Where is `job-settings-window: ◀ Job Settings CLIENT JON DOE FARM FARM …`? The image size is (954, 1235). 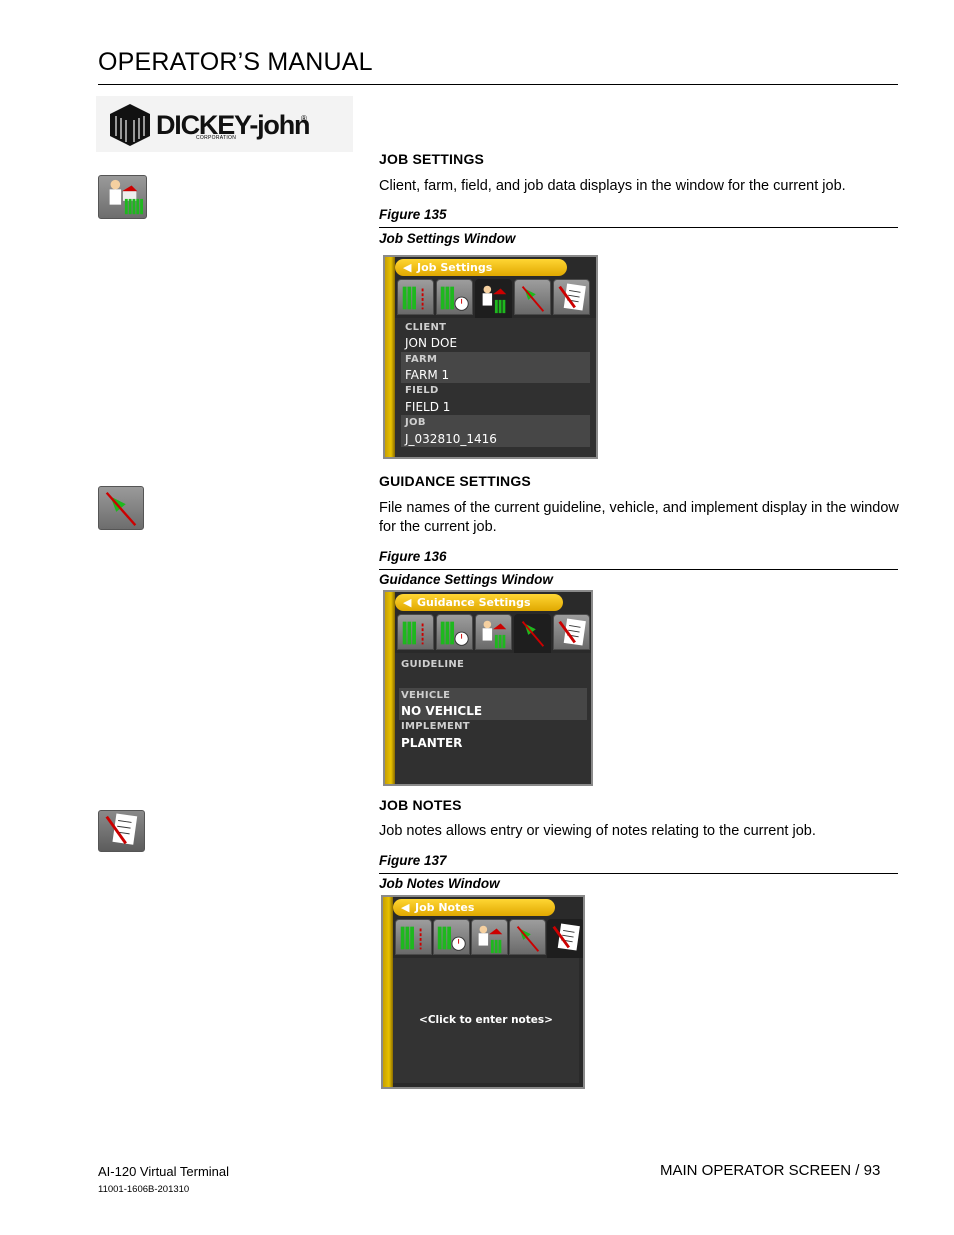 job-settings-window: ◀ Job Settings CLIENT JON DOE FARM FARM … is located at coordinates (490, 357).